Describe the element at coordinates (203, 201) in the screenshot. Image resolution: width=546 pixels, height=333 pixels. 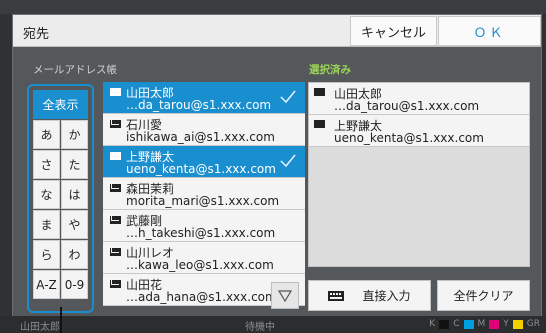
I see `entry-email: morita_mari@s1.xxx.com` at that location.